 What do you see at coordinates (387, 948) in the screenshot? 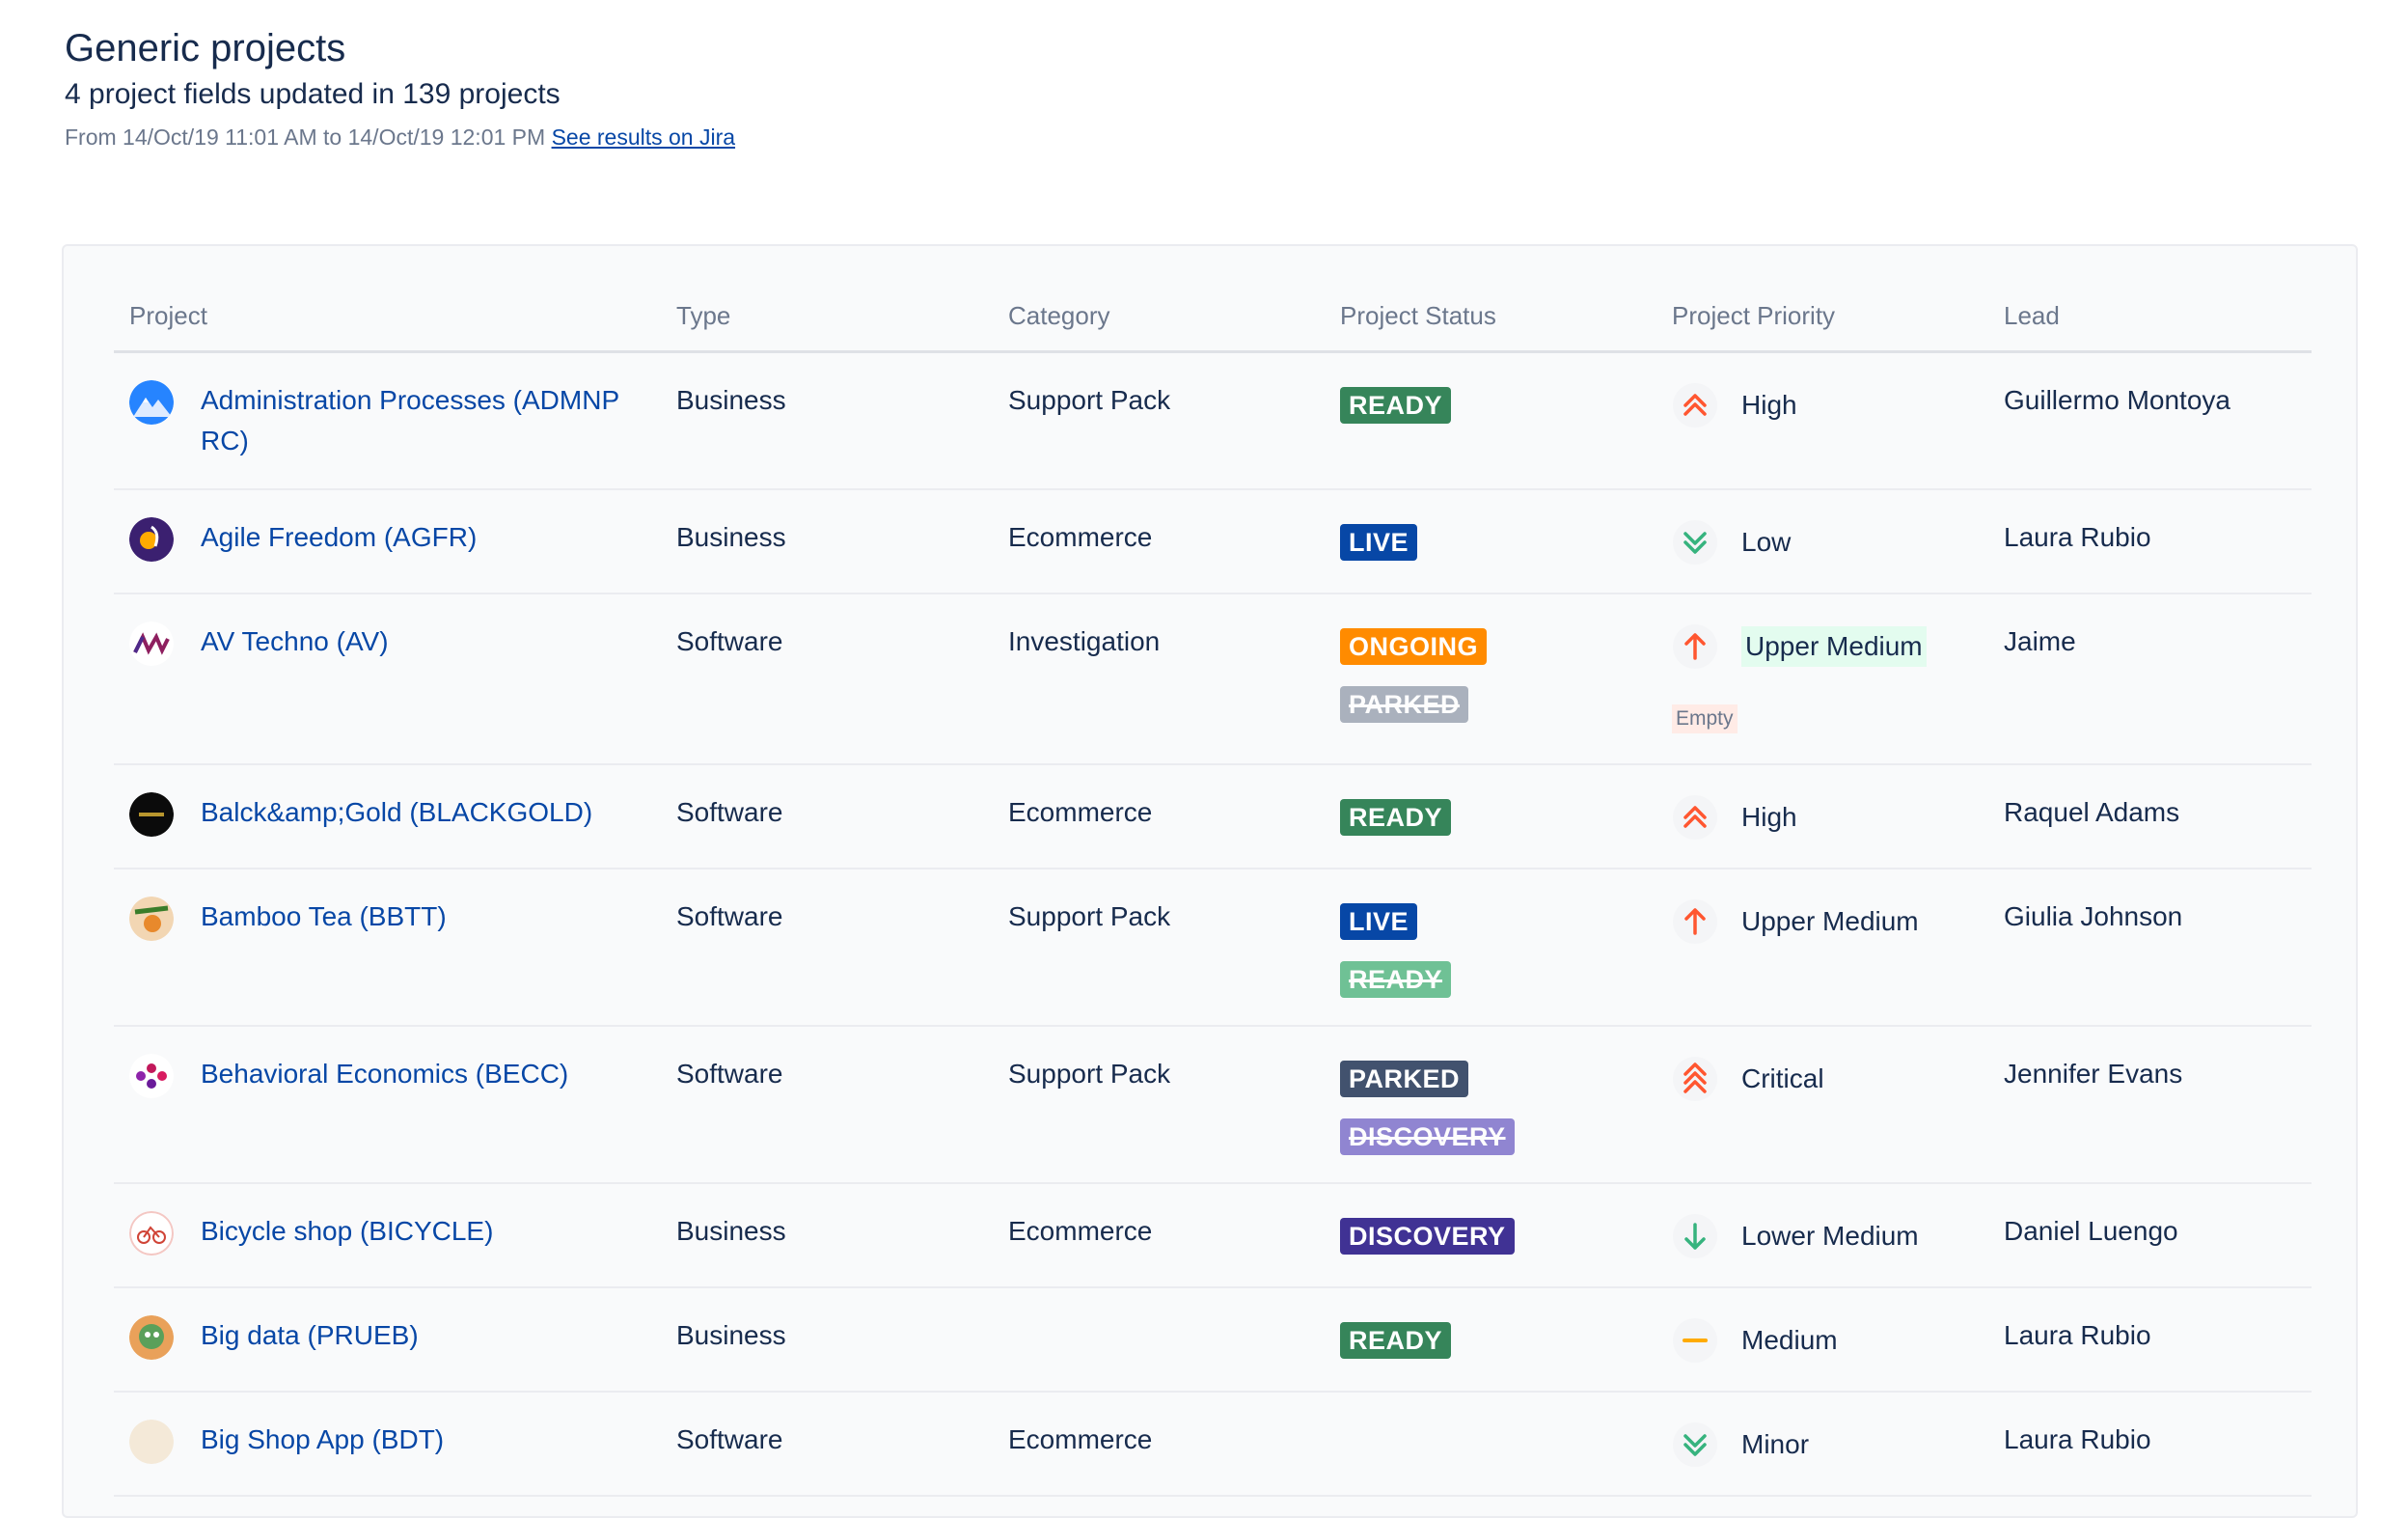
I see `cell-project: Bamboo Tea (BBTT)` at bounding box center [387, 948].